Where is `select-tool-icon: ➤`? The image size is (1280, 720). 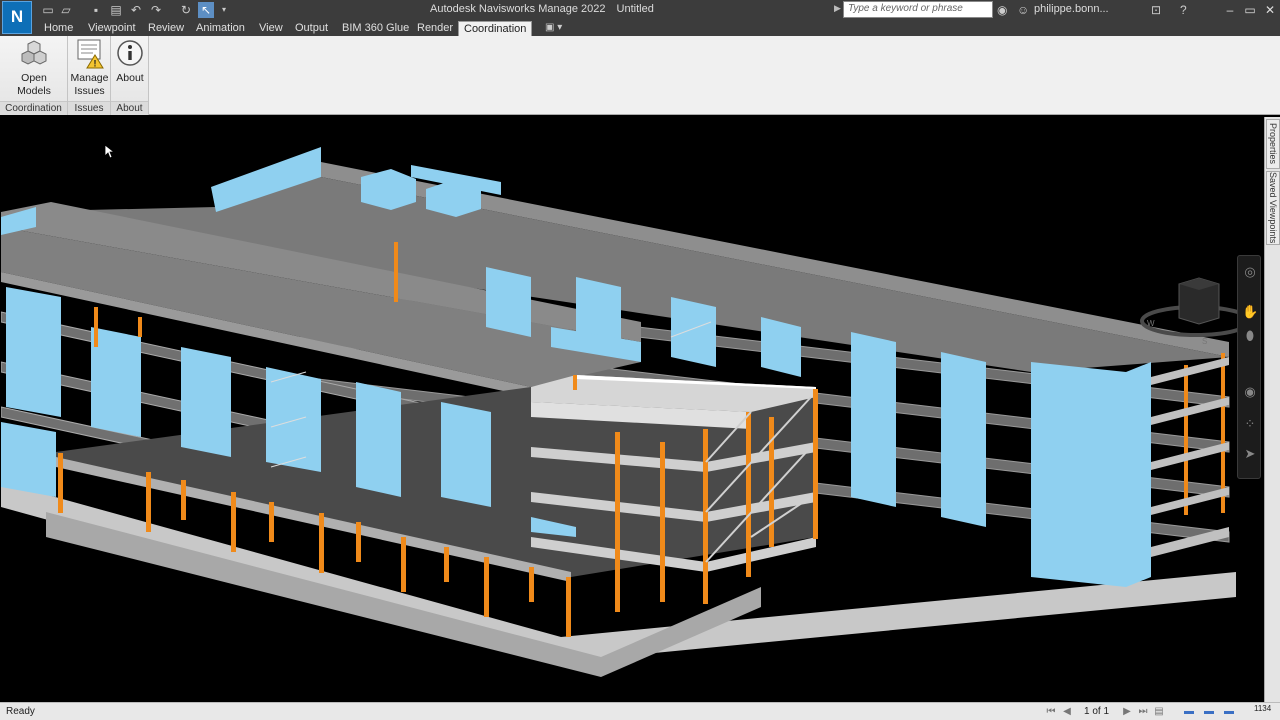 select-tool-icon: ➤ is located at coordinates (1250, 454).